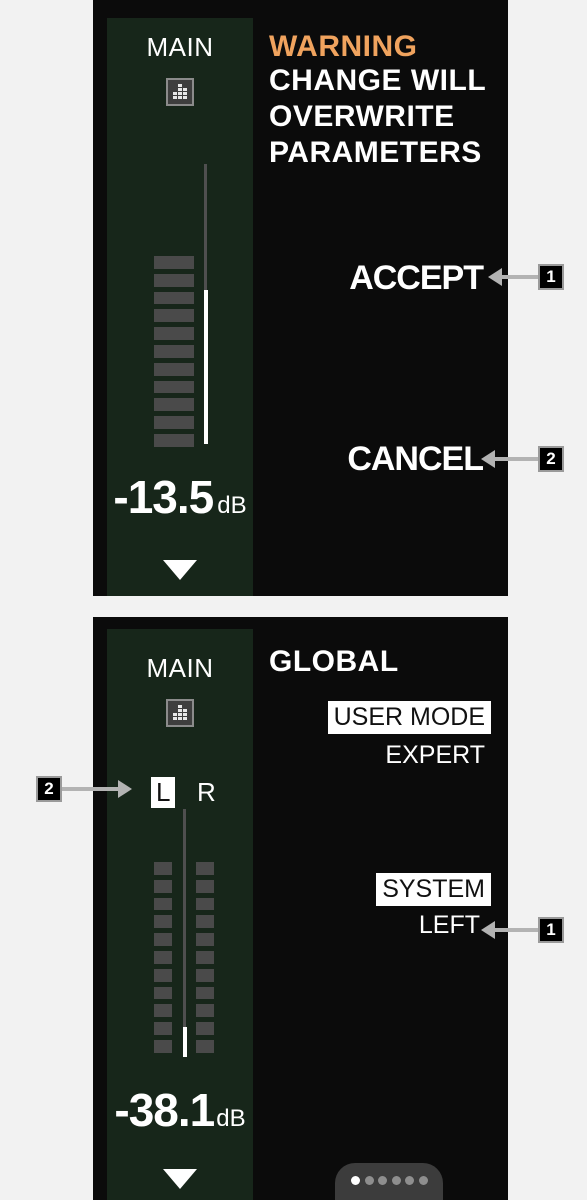 This screenshot has height=1200, width=587. I want to click on callout-arrow-icon, so click(125, 789).